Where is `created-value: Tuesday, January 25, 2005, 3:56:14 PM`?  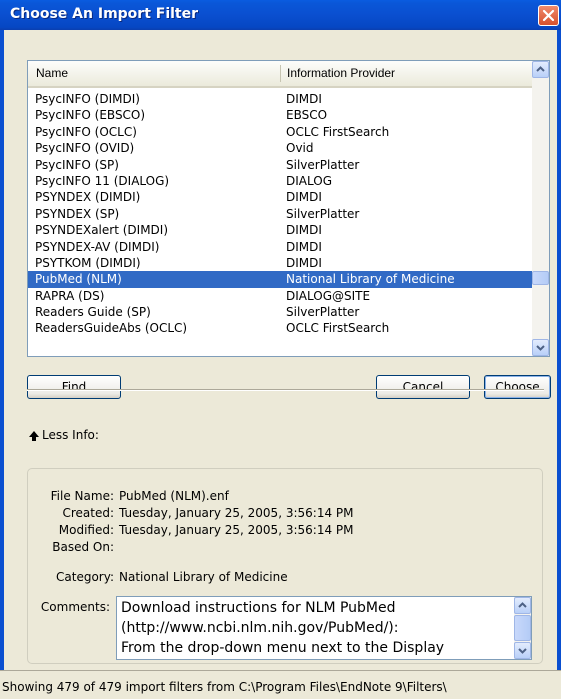 created-value: Tuesday, January 25, 2005, 3:56:14 PM is located at coordinates (236, 513).